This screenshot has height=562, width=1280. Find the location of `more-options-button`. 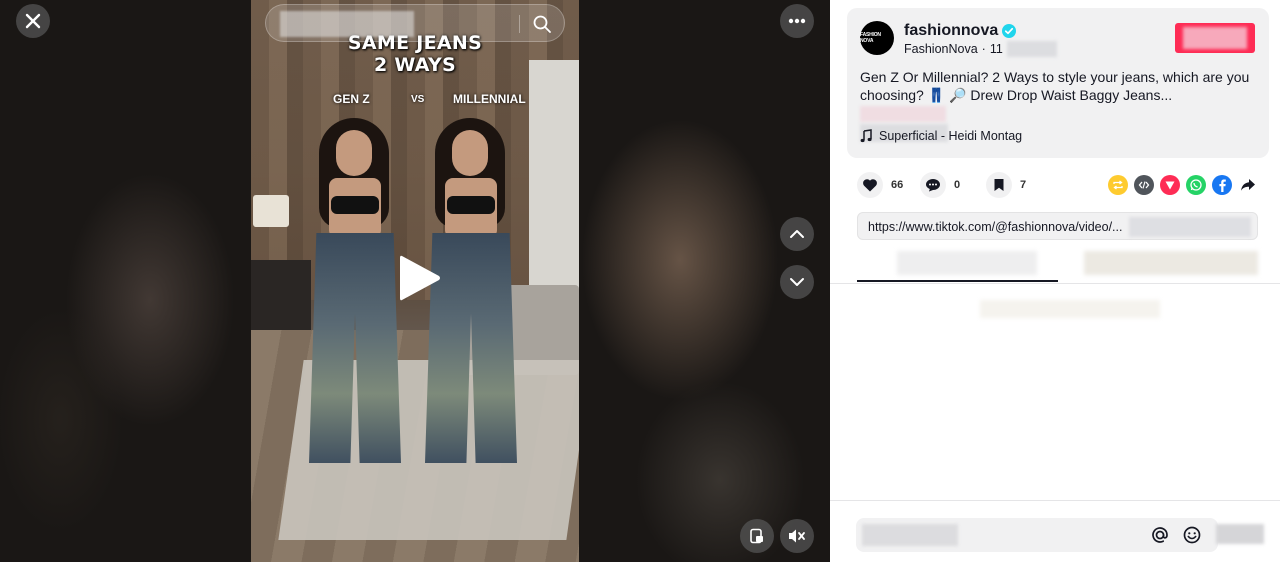

more-options-button is located at coordinates (797, 21).